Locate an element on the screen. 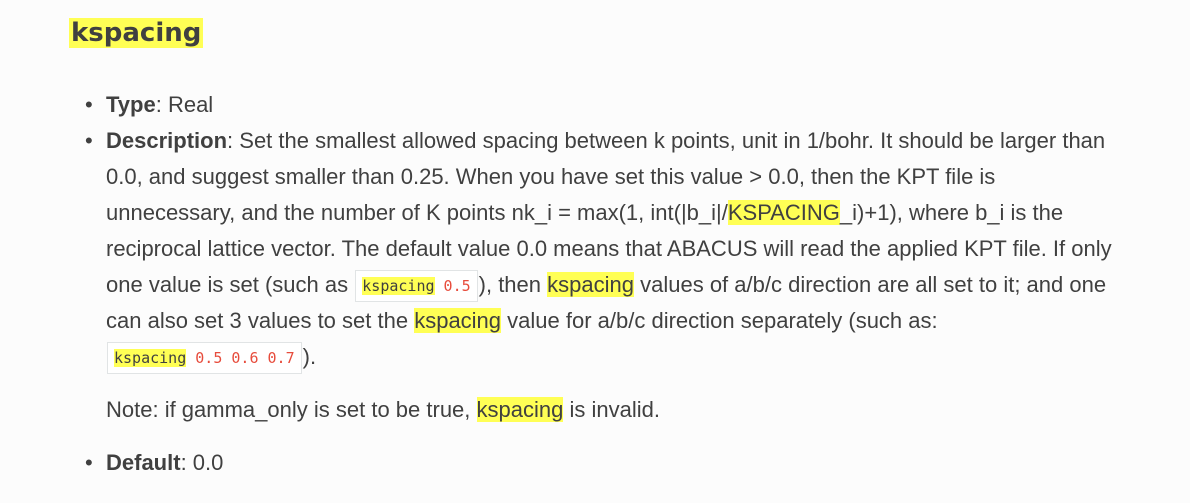 The height and width of the screenshot is (503, 1190). type-label: Type is located at coordinates (131, 104).